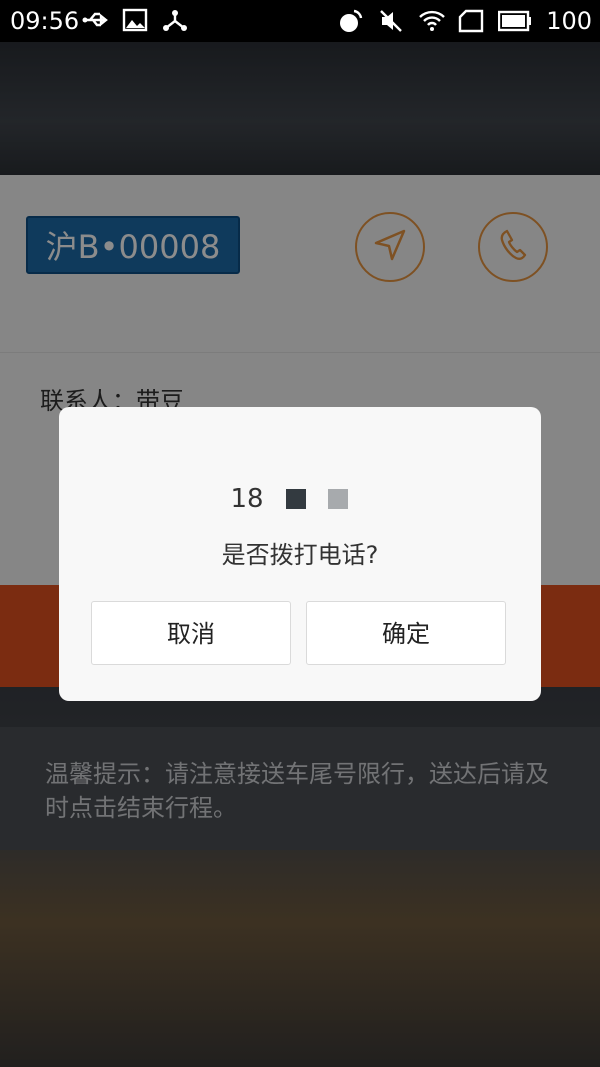  What do you see at coordinates (300, 21) in the screenshot?
I see `status-bar: 09:56 100` at bounding box center [300, 21].